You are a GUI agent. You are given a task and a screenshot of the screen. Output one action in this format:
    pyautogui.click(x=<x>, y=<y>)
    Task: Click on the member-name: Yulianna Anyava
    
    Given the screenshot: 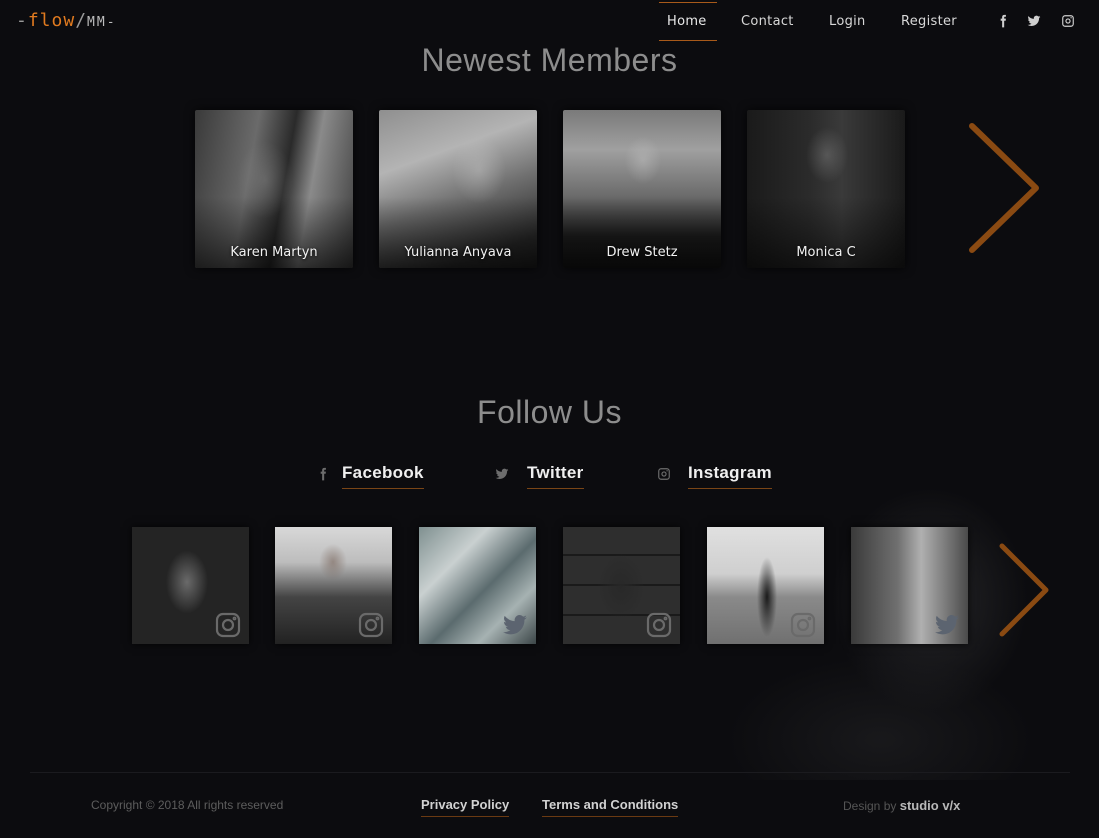 What is the action you would take?
    pyautogui.click(x=458, y=252)
    